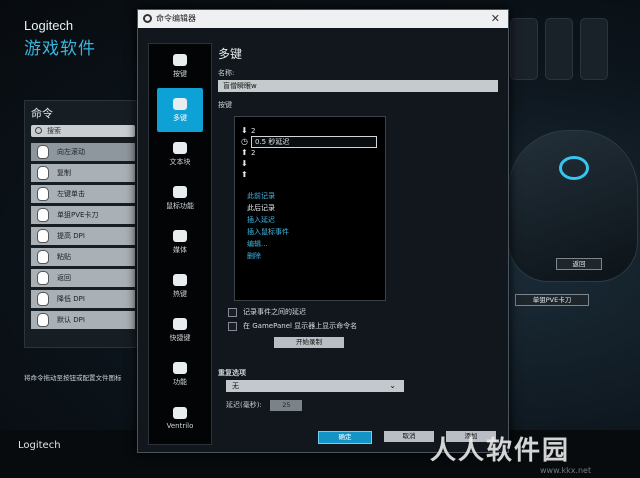 The image size is (640, 478). I want to click on command-label: 左键单击, so click(71, 194).